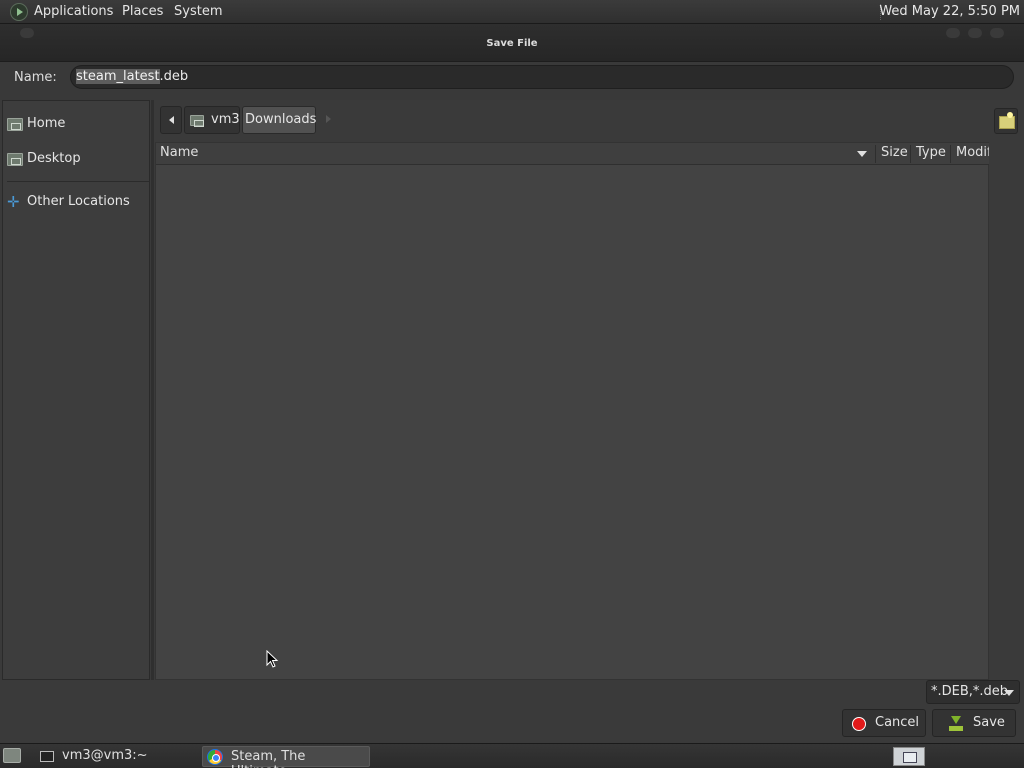 The height and width of the screenshot is (768, 1024). I want to click on sidebar-item-label: Other Locations, so click(78, 201).